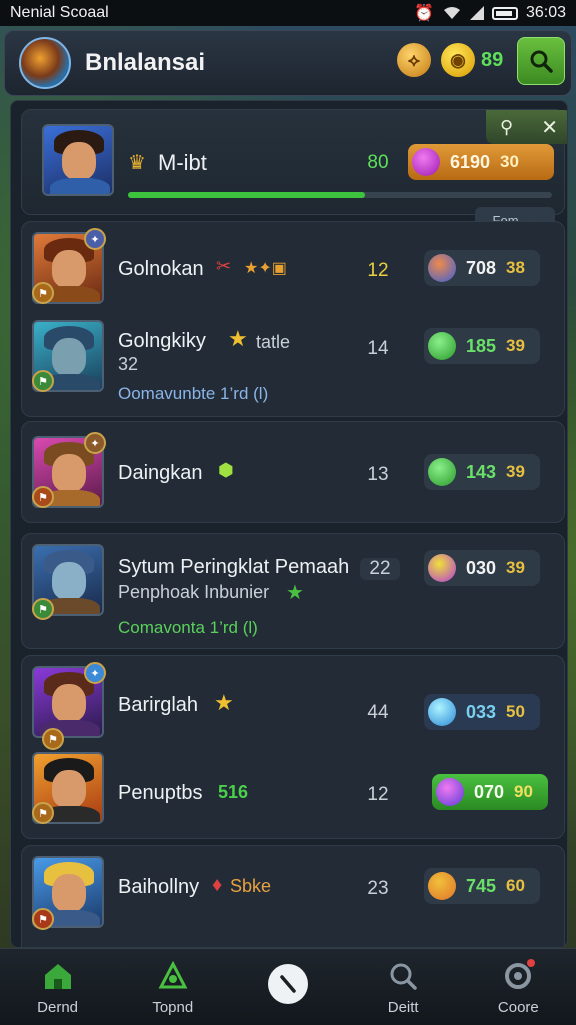 Image resolution: width=576 pixels, height=1025 pixels. What do you see at coordinates (294, 793) in the screenshot?
I see `list-item: ⚑ Penuptbs 516 12 070 90` at bounding box center [294, 793].